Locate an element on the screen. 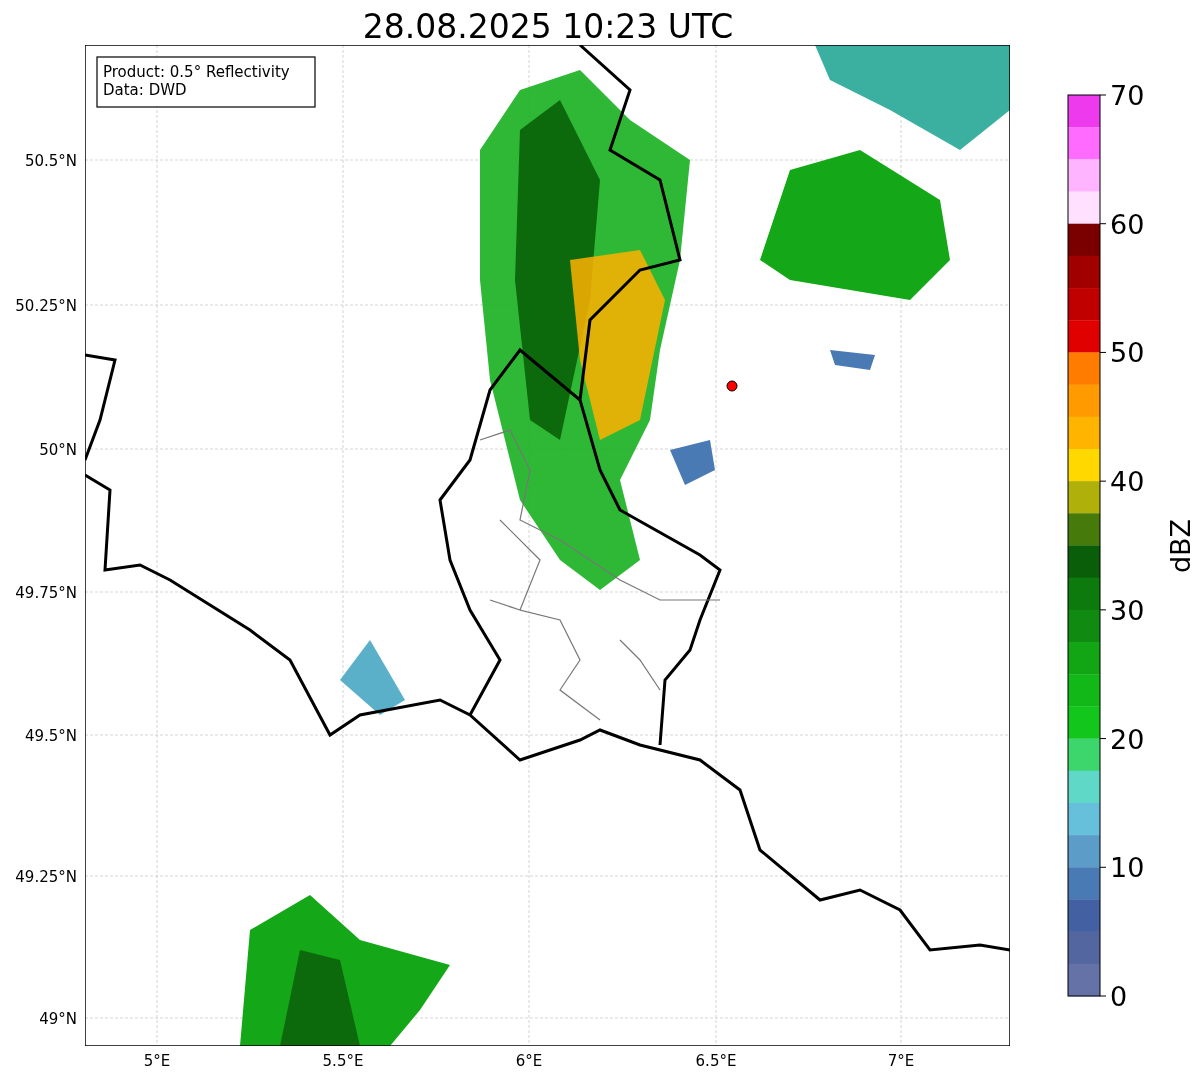 The image size is (1202, 1081). axis-tick-label: 6.5°E is located at coordinates (716, 1061).